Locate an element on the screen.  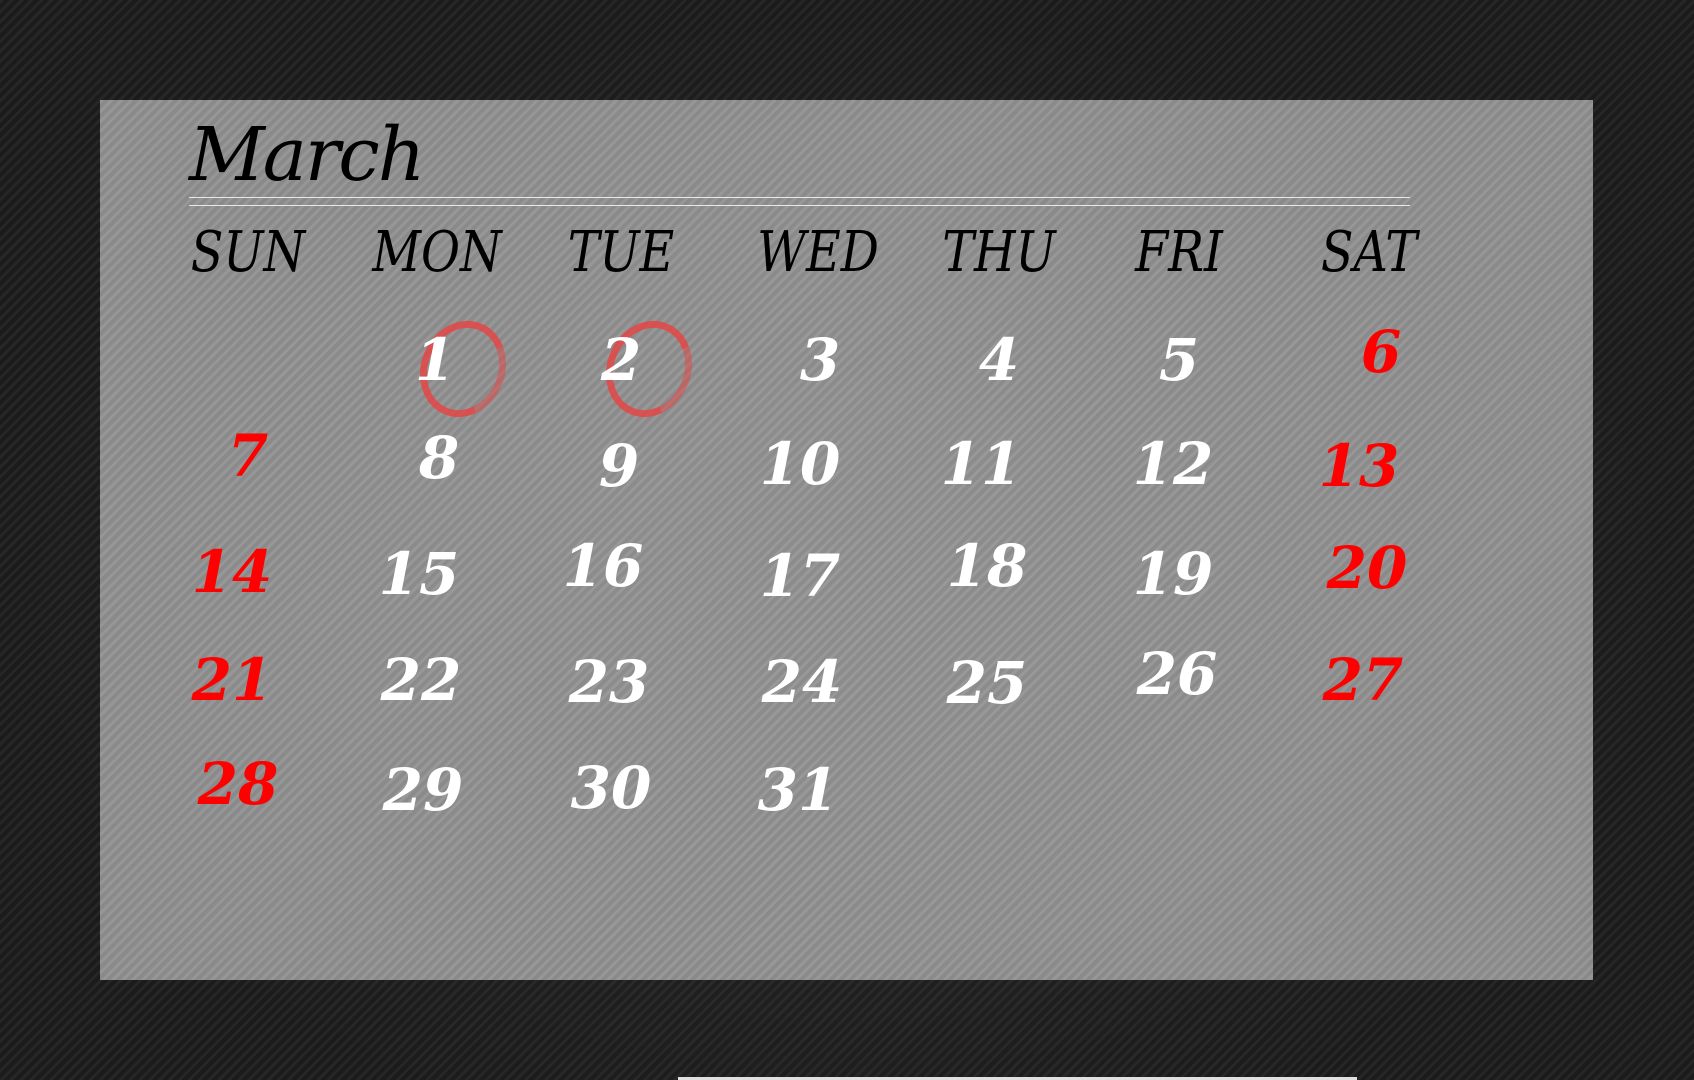
day-29: 29 is located at coordinates (423, 790).